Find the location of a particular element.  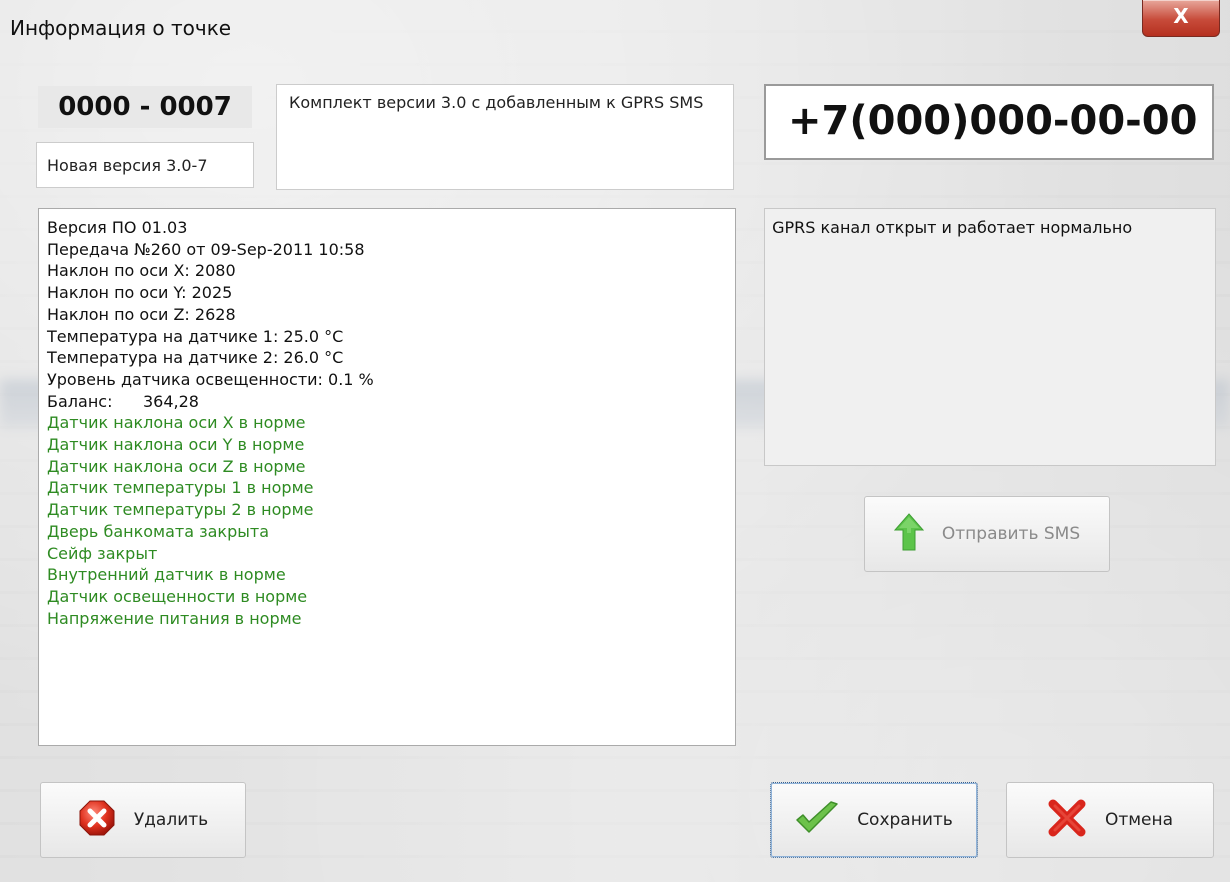

cancel-button: Отмена is located at coordinates (1110, 820).